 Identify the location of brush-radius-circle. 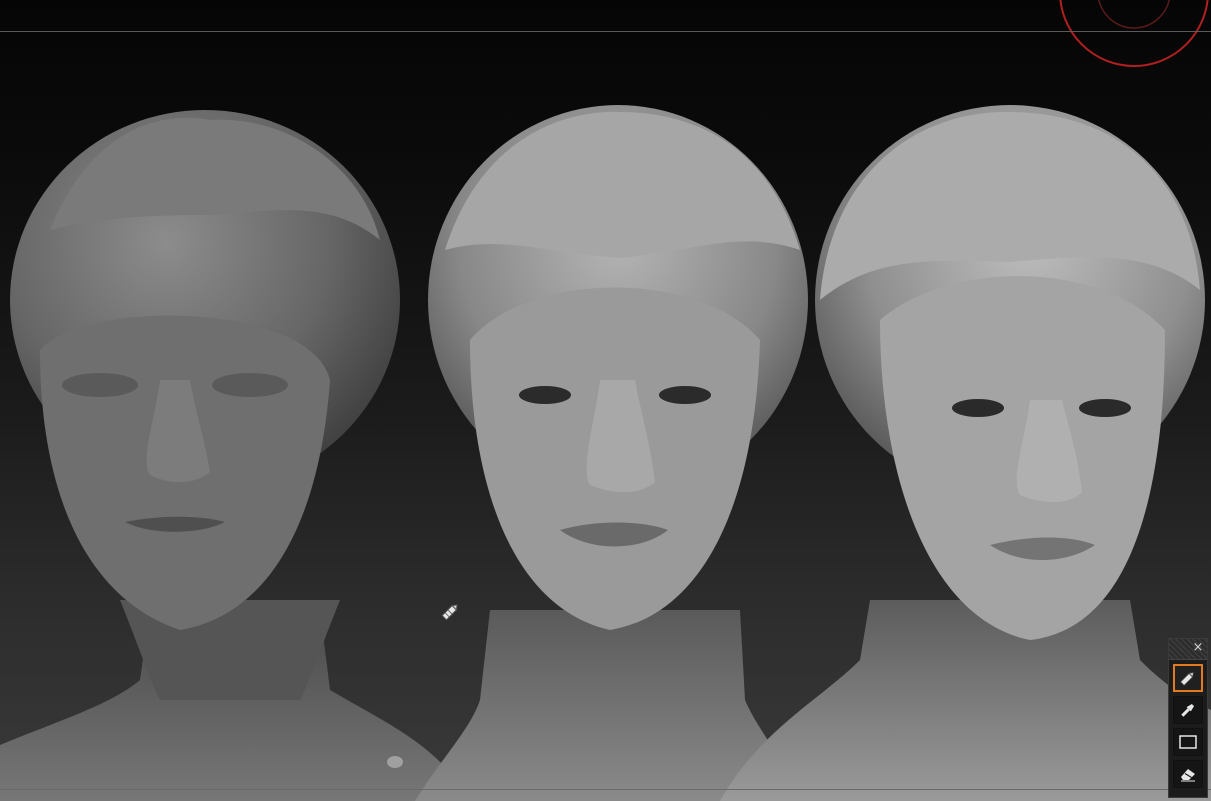
(1134, 33).